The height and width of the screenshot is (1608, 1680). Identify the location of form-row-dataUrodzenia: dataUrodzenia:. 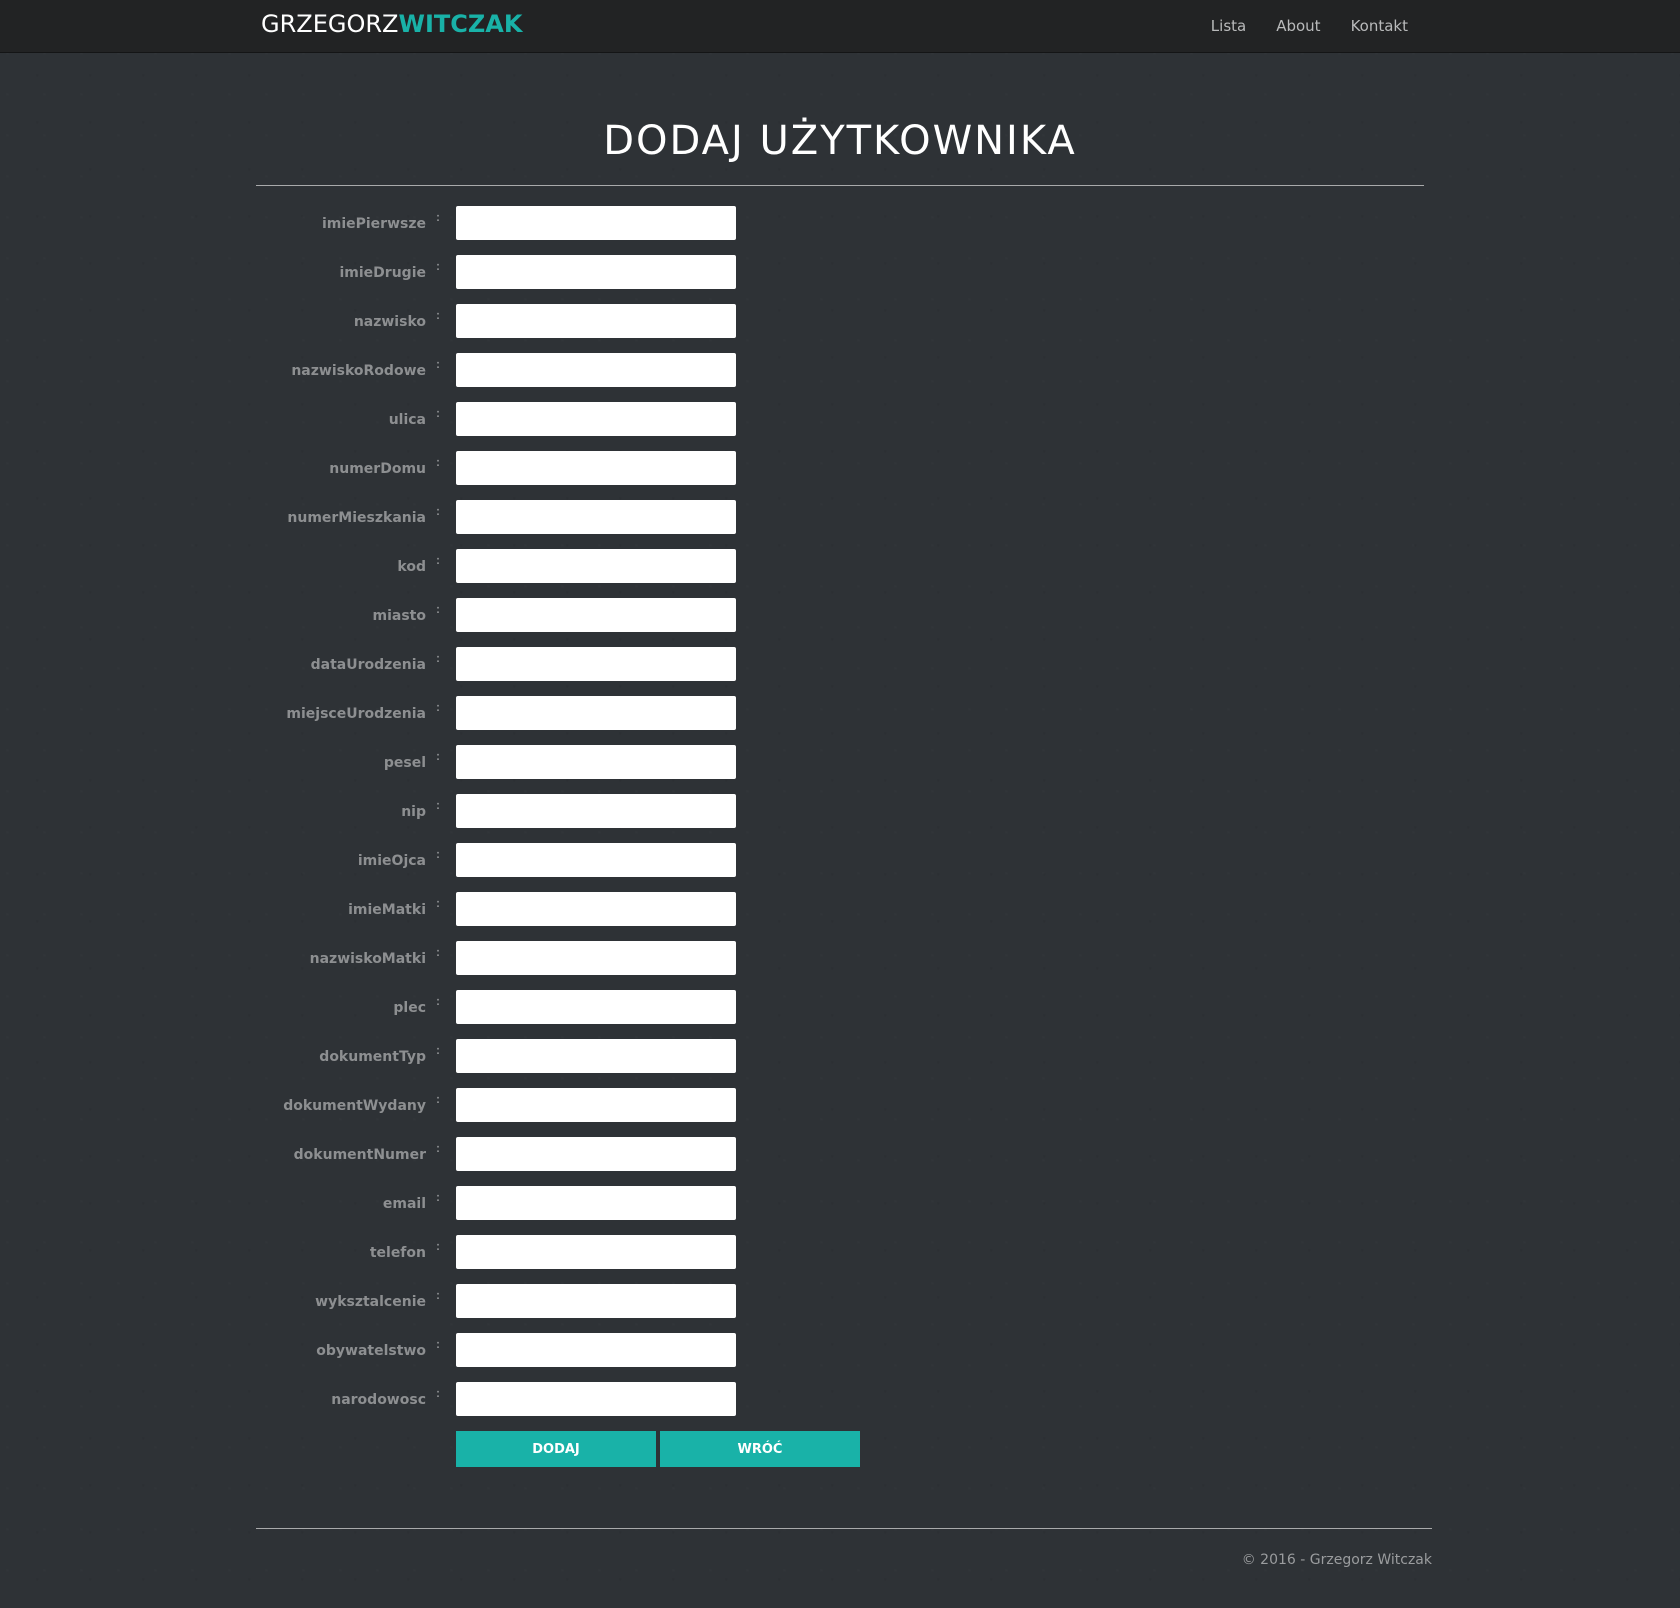
(840, 671).